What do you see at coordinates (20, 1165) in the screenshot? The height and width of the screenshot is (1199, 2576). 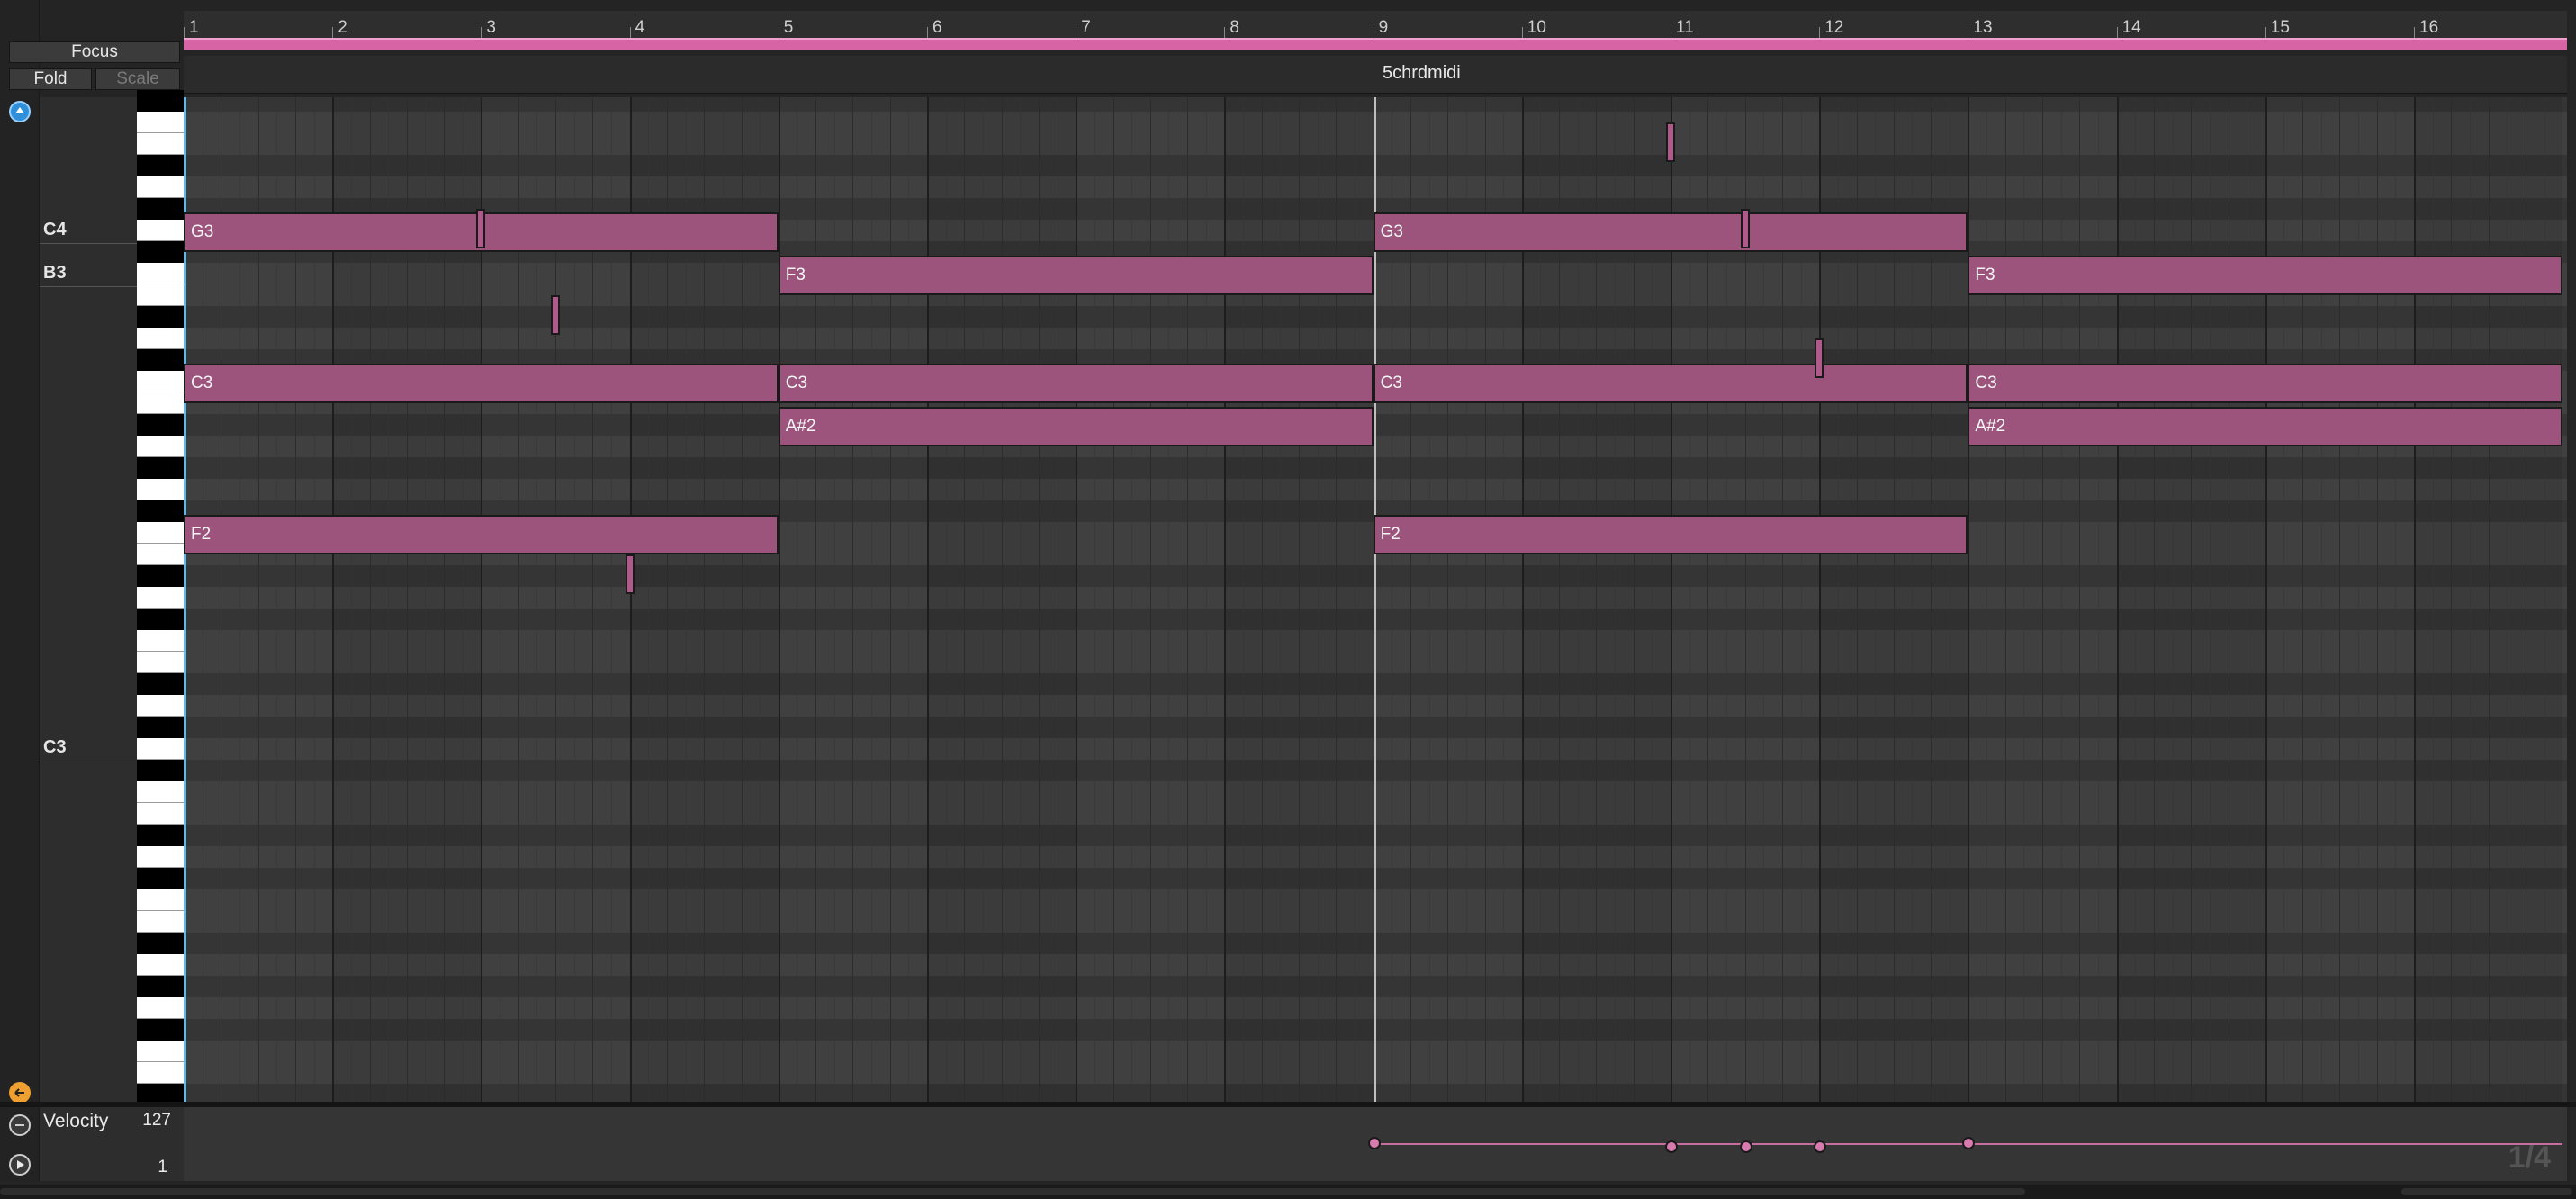 I see `play-icon` at bounding box center [20, 1165].